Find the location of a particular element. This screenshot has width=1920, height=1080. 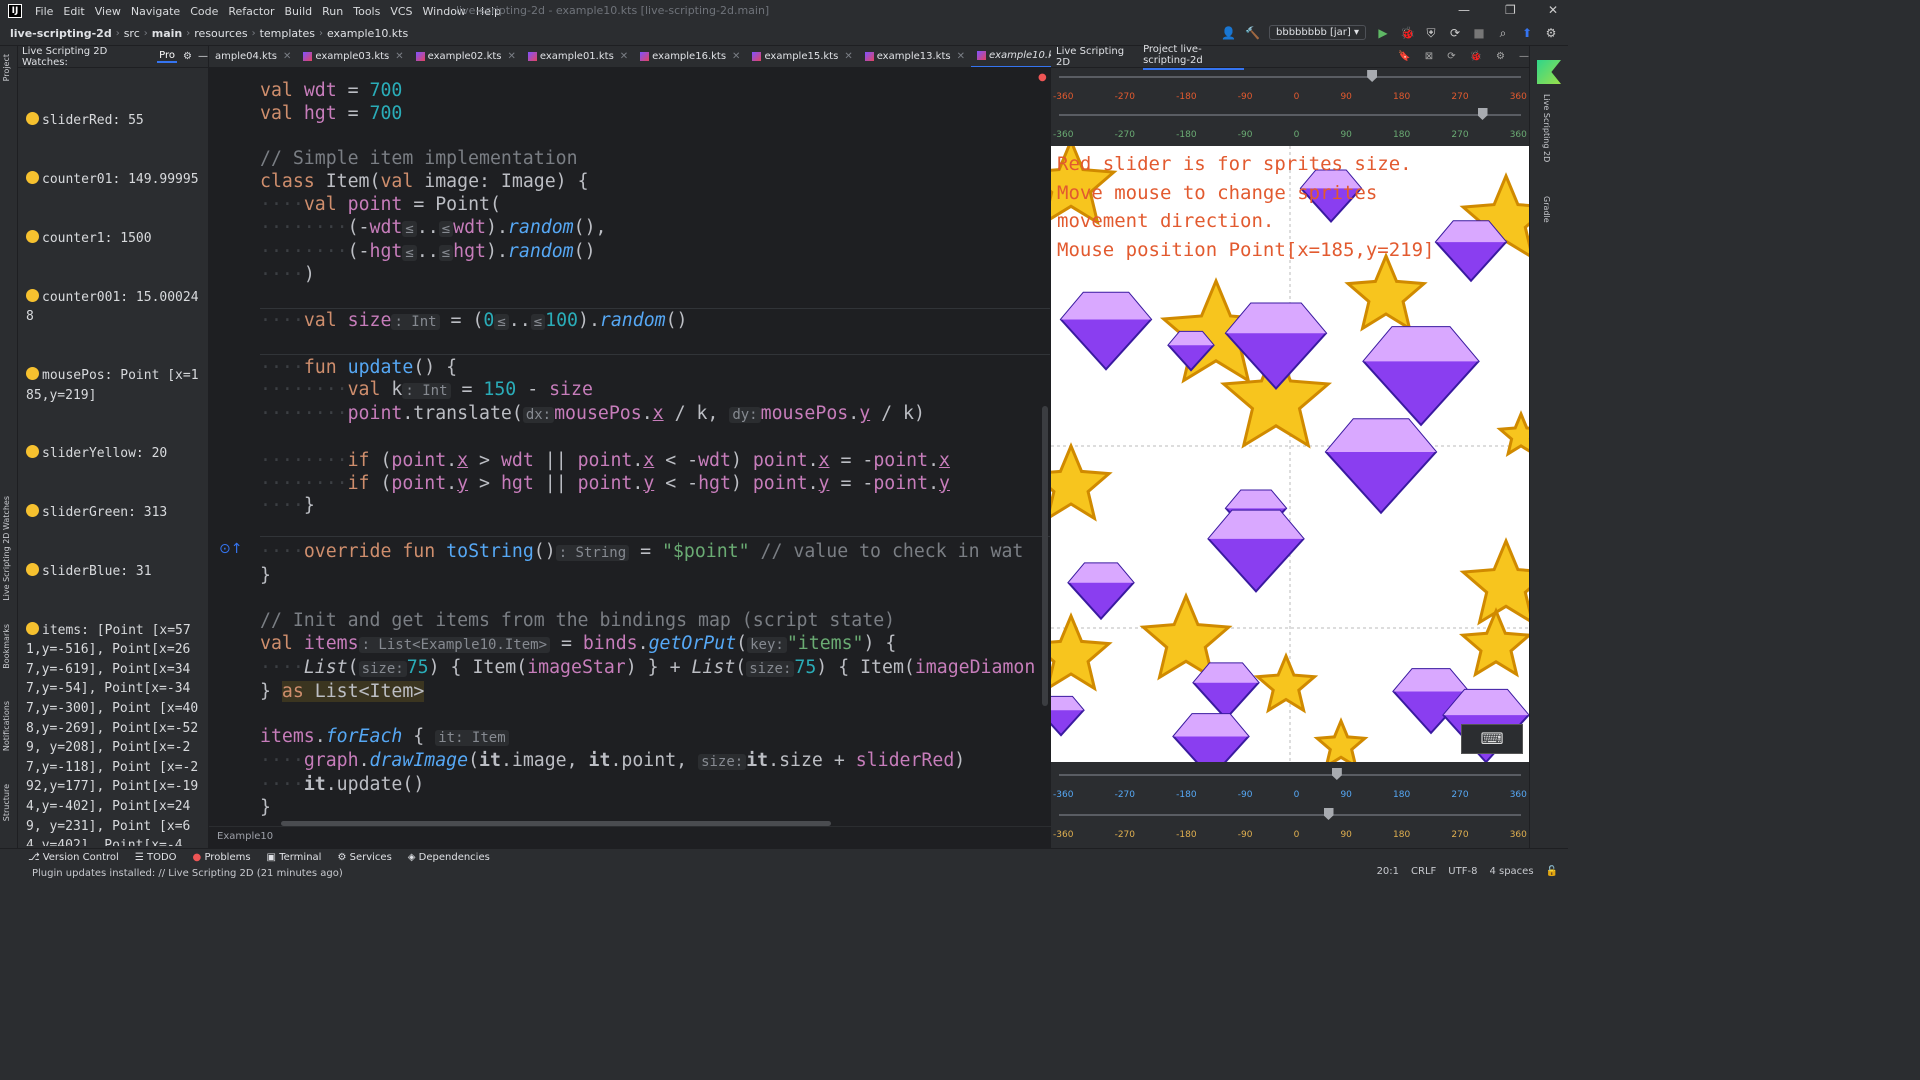

menu-tools: Tools is located at coordinates (366, 11).